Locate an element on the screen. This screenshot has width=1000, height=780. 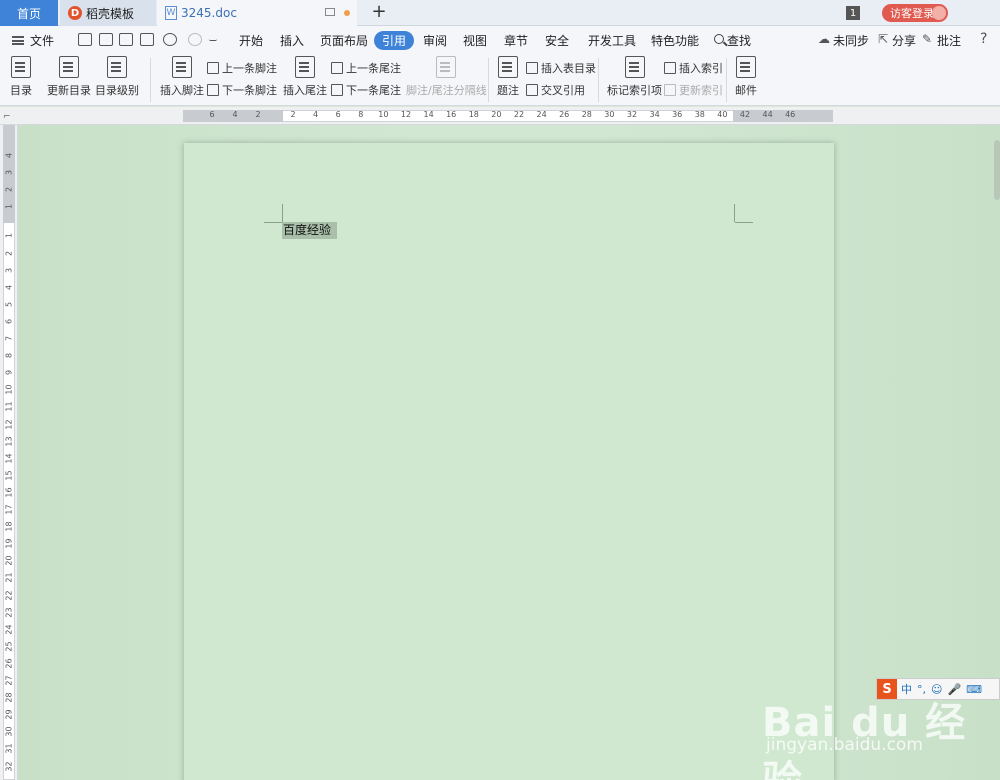
next-footnote-button: 下一条脚注 is located at coordinates (242, 90).